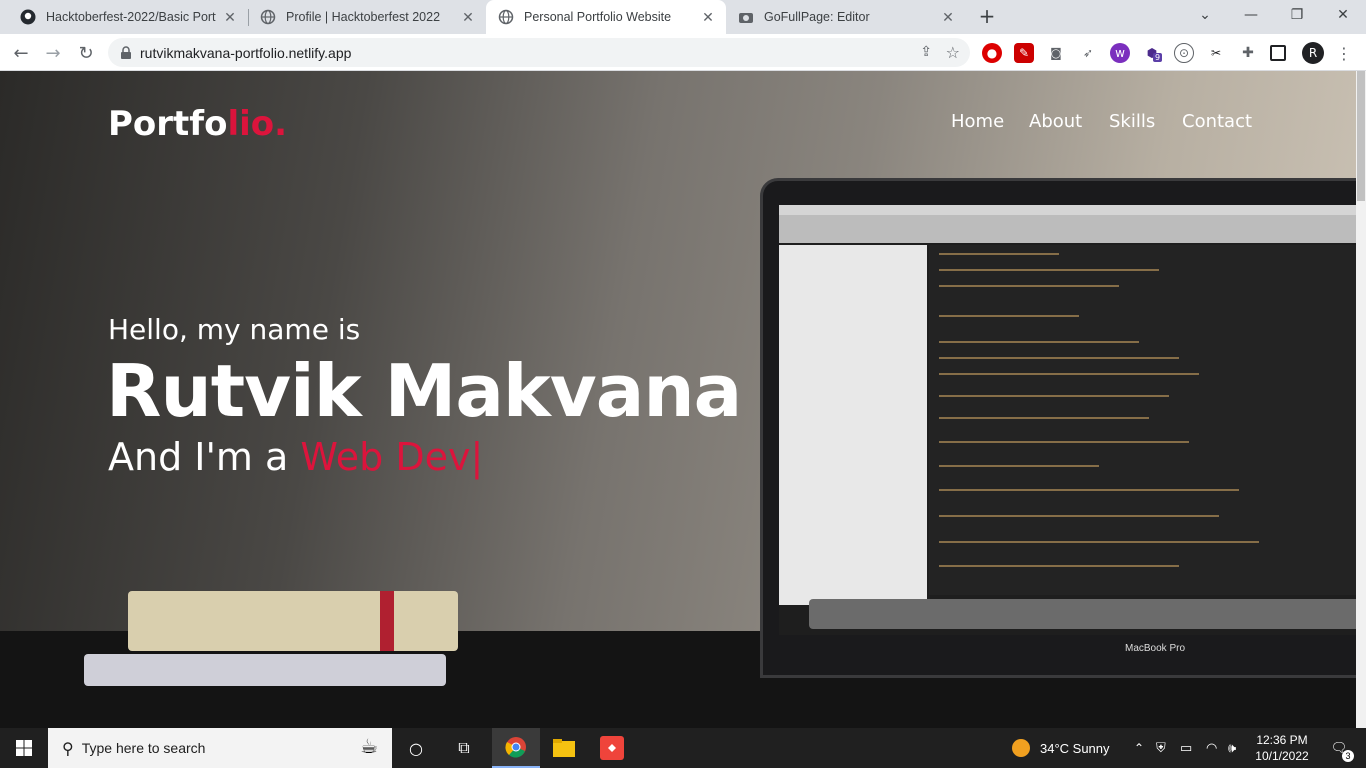  What do you see at coordinates (1021, 748) in the screenshot?
I see `sun-icon` at bounding box center [1021, 748].